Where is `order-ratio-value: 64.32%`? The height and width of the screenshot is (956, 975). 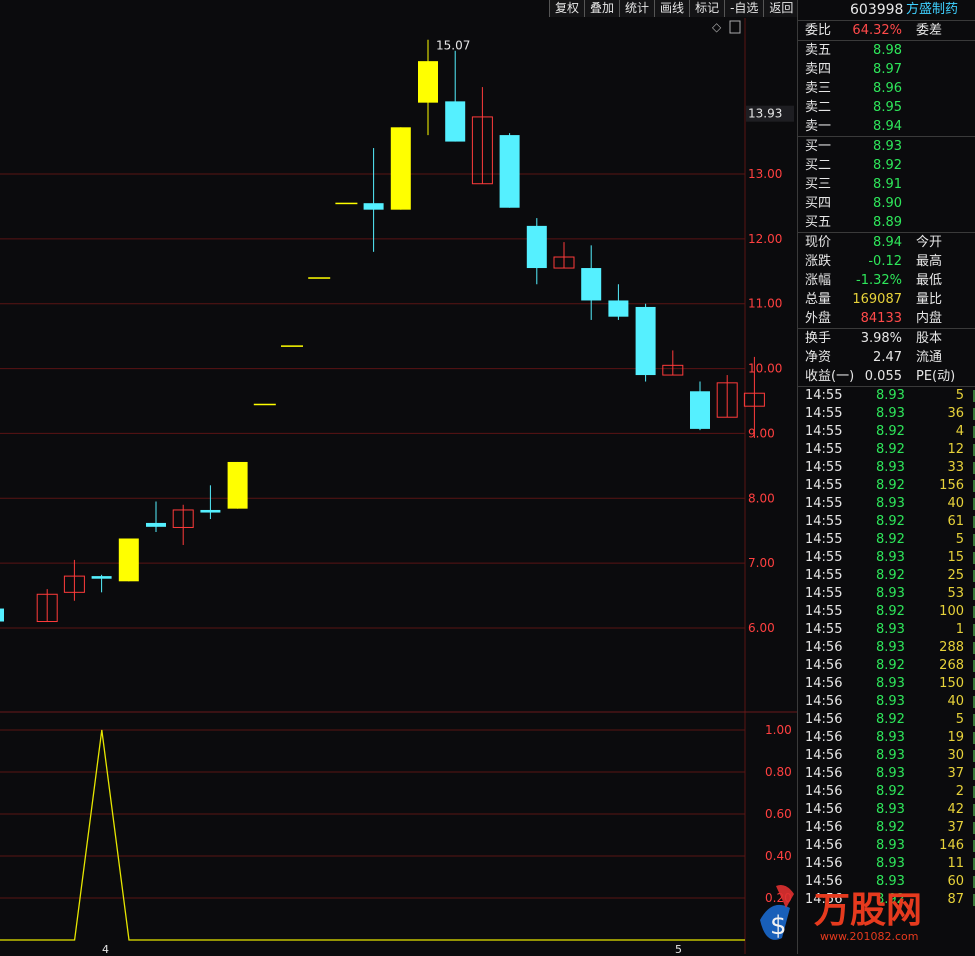 order-ratio-value: 64.32% is located at coordinates (877, 30).